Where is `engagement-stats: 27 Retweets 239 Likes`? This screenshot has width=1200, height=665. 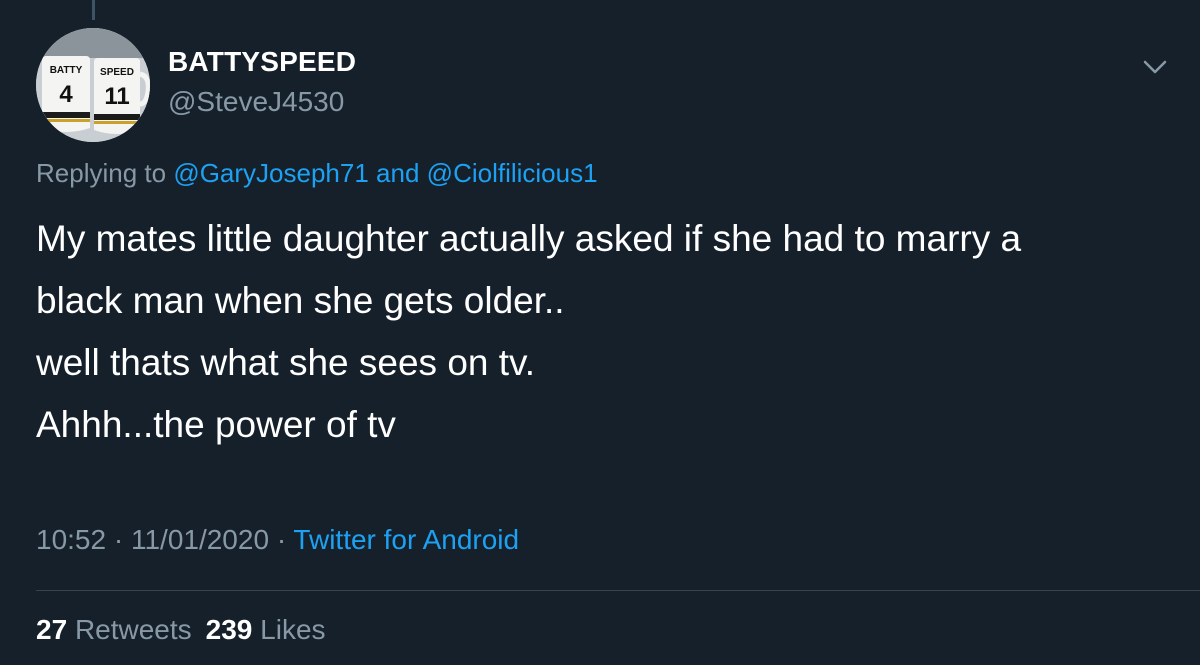
engagement-stats: 27 Retweets 239 Likes is located at coordinates (181, 630).